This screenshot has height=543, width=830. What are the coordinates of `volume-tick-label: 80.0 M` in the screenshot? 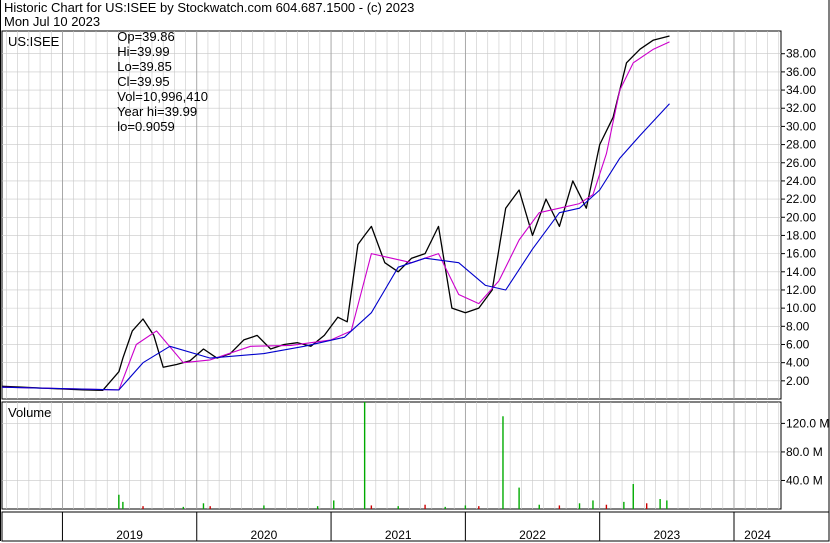 It's located at (804, 452).